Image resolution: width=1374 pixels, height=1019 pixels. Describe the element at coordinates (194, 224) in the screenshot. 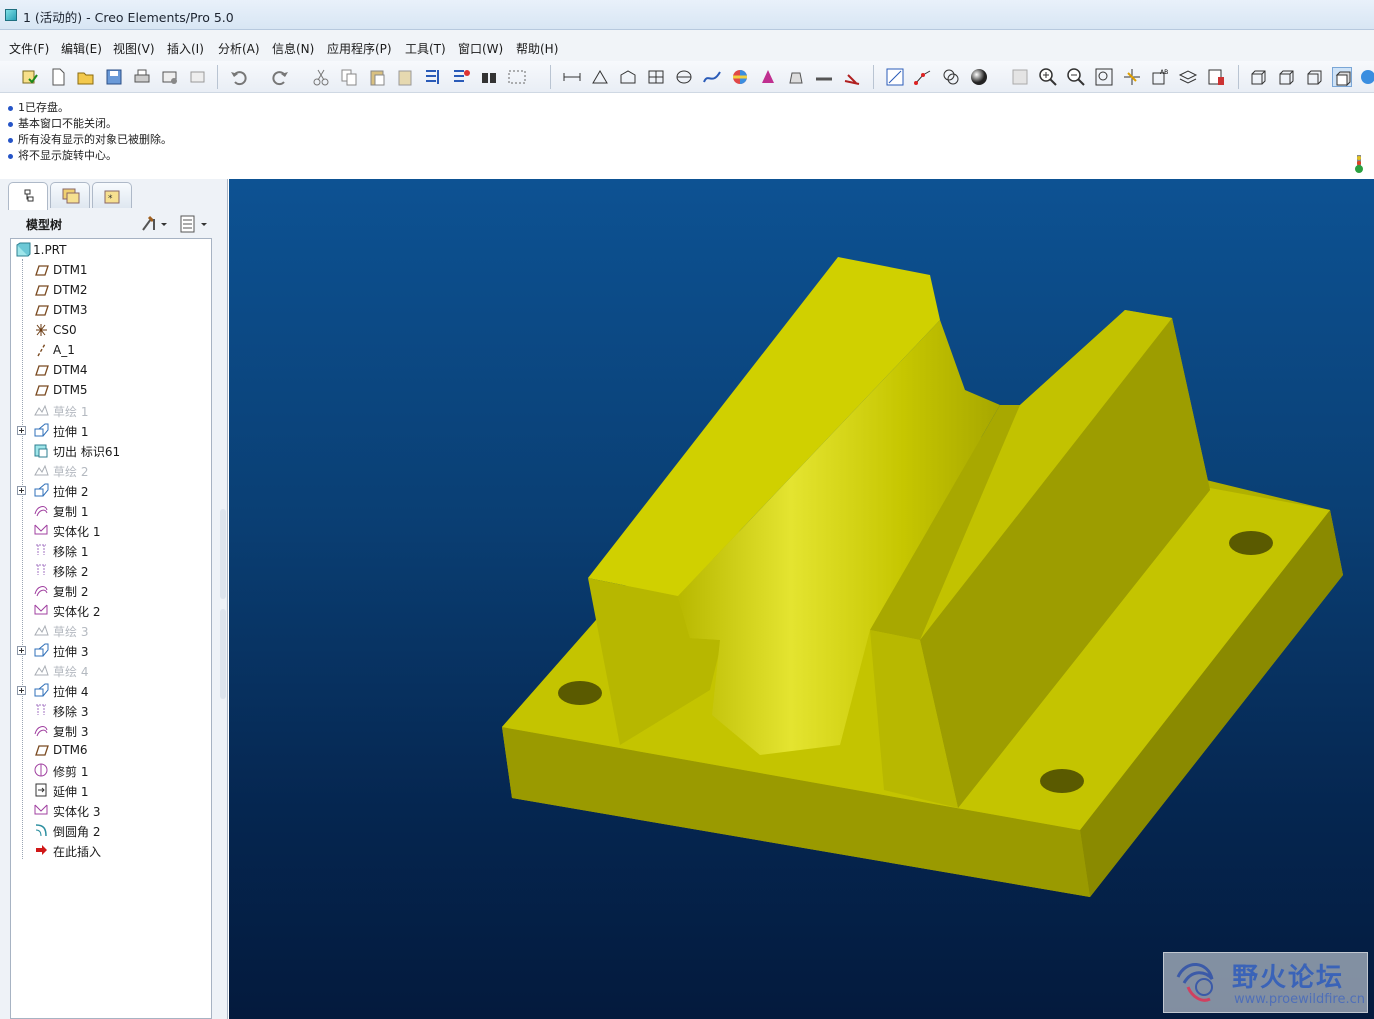

I see `tree-columns-icon` at that location.